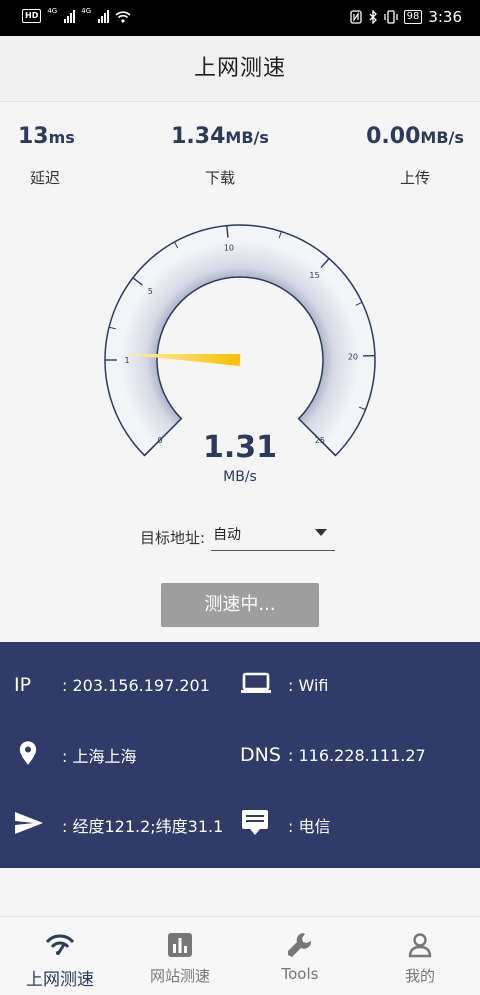 This screenshot has height=995, width=480. What do you see at coordinates (33, 136) in the screenshot?
I see `latency-value: 13` at bounding box center [33, 136].